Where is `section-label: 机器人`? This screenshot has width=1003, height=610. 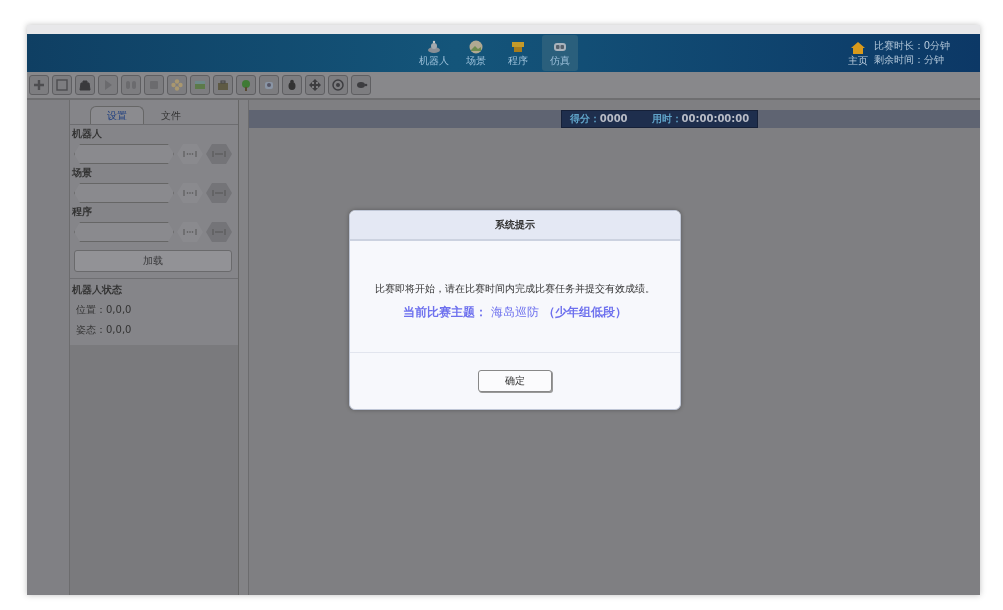 section-label: 机器人 is located at coordinates (87, 134).